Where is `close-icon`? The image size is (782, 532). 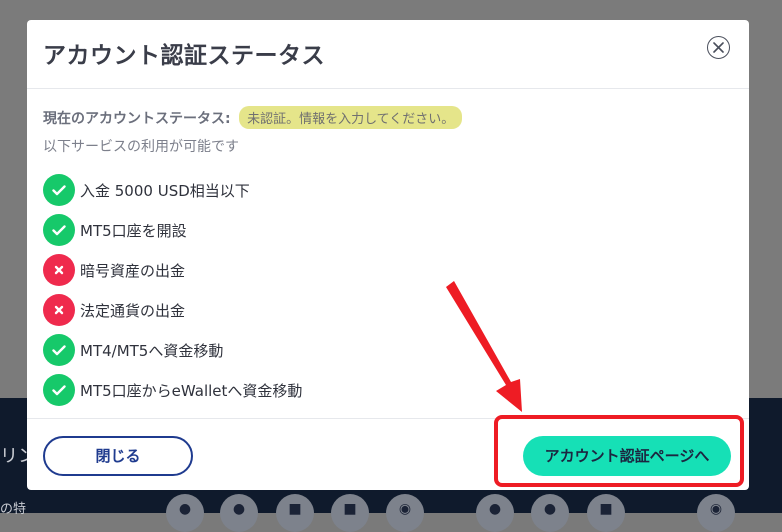
close-icon is located at coordinates (718, 47).